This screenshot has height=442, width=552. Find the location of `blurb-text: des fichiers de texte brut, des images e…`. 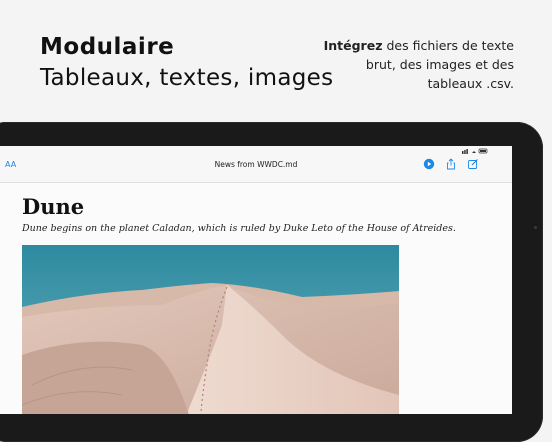

blurb-text: des fichiers de texte brut, des images e… is located at coordinates (439, 64).